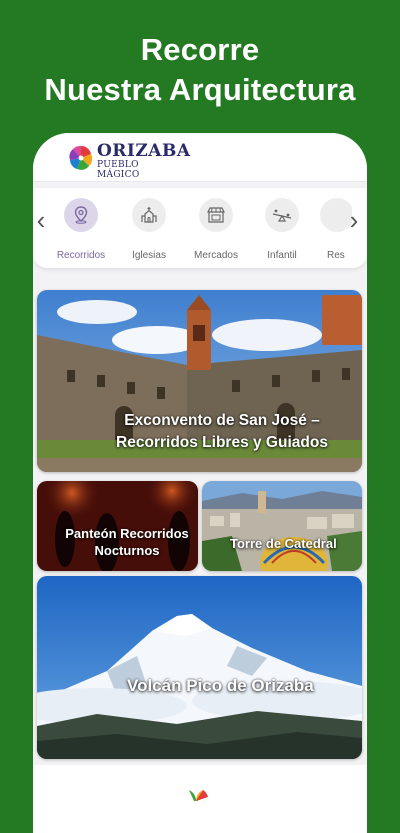 The image size is (400, 833). Describe the element at coordinates (200, 89) in the screenshot. I see `headline-line-2: Nuestra Arquitectura` at that location.